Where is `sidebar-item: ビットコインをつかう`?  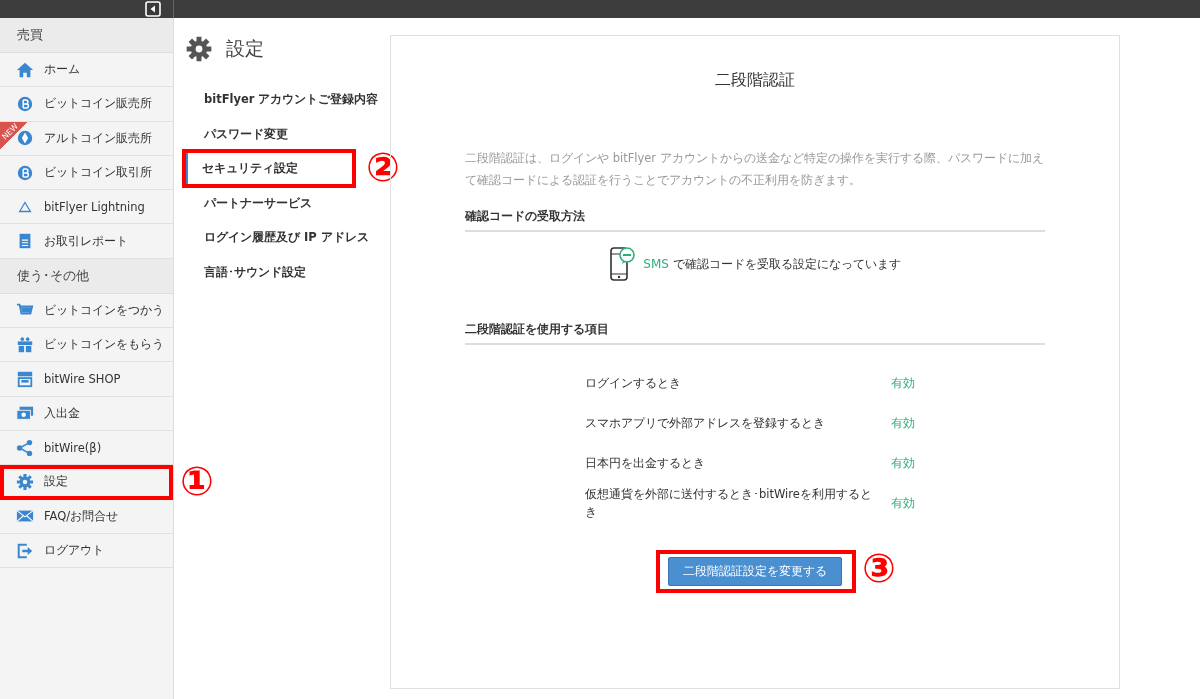
sidebar-item: ビットコインをつかう is located at coordinates (86, 311).